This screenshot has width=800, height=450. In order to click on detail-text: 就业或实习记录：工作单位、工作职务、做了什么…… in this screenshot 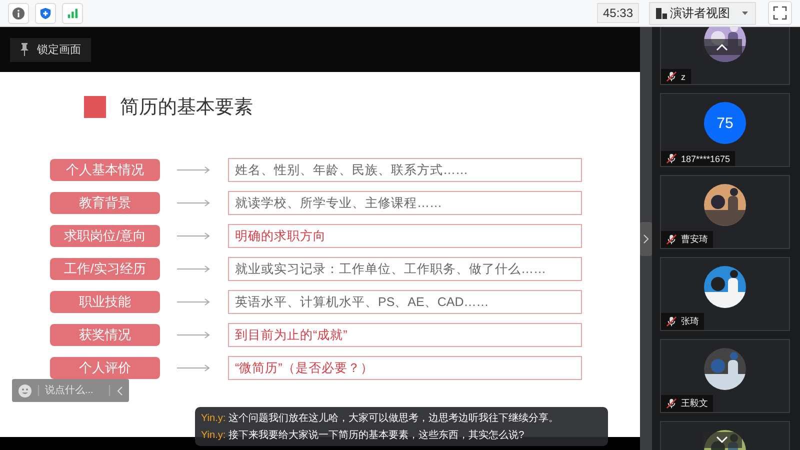, I will do `click(405, 269)`.